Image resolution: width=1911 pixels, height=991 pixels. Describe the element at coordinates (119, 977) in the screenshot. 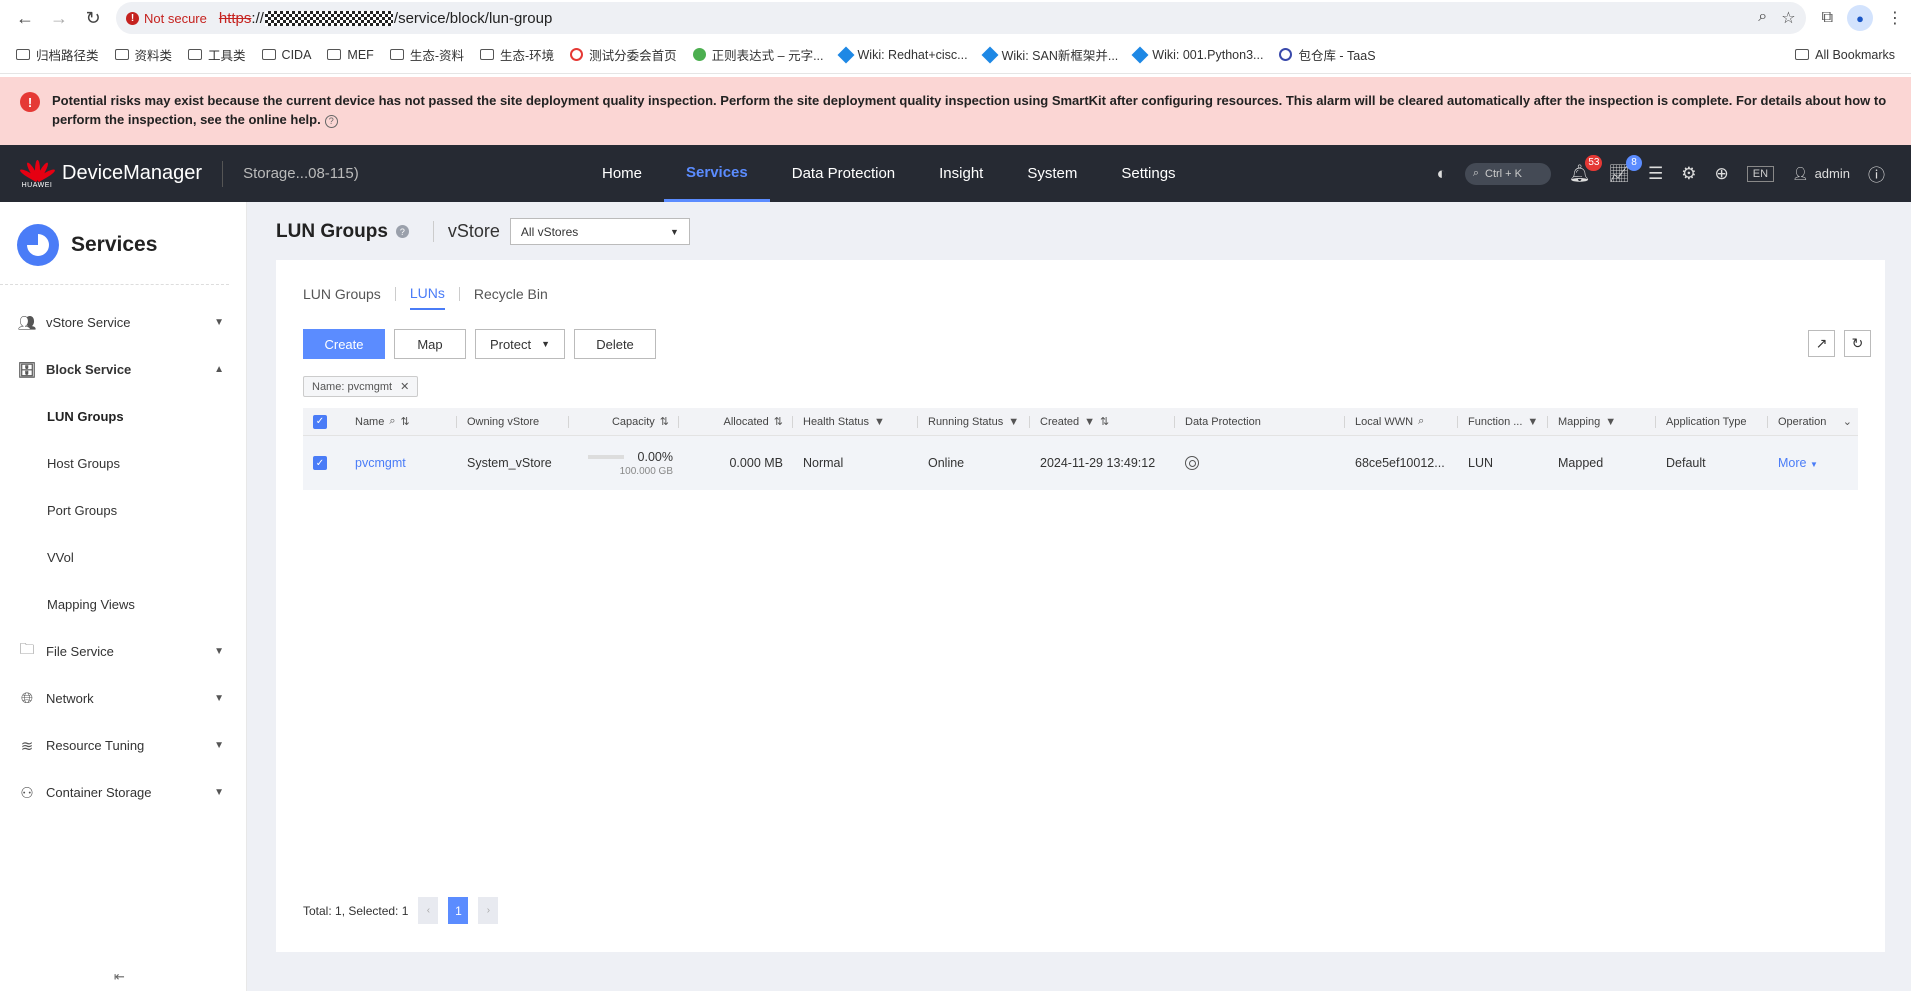

I see `collapse-sidebar-icon: ⇤` at that location.